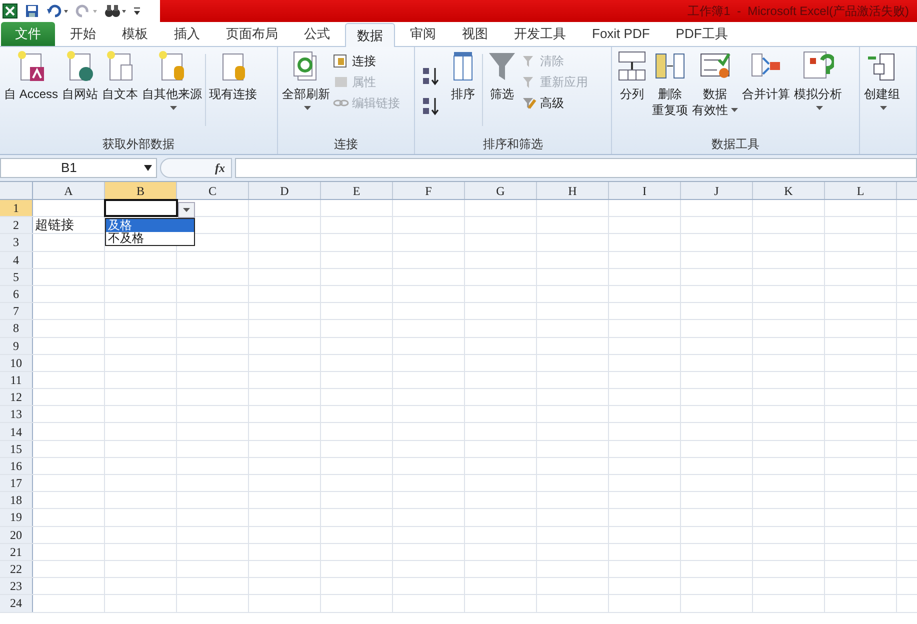 The height and width of the screenshot is (624, 917). What do you see at coordinates (16, 208) in the screenshot?
I see `row-header: 1` at bounding box center [16, 208].